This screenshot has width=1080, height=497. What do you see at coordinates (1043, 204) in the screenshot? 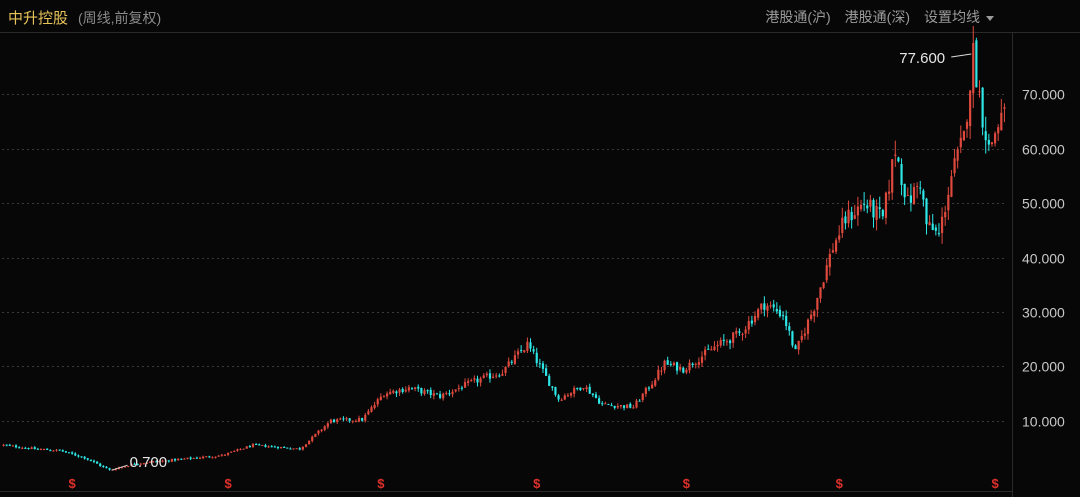
I see `y-tick-label: 50.000` at bounding box center [1043, 204].